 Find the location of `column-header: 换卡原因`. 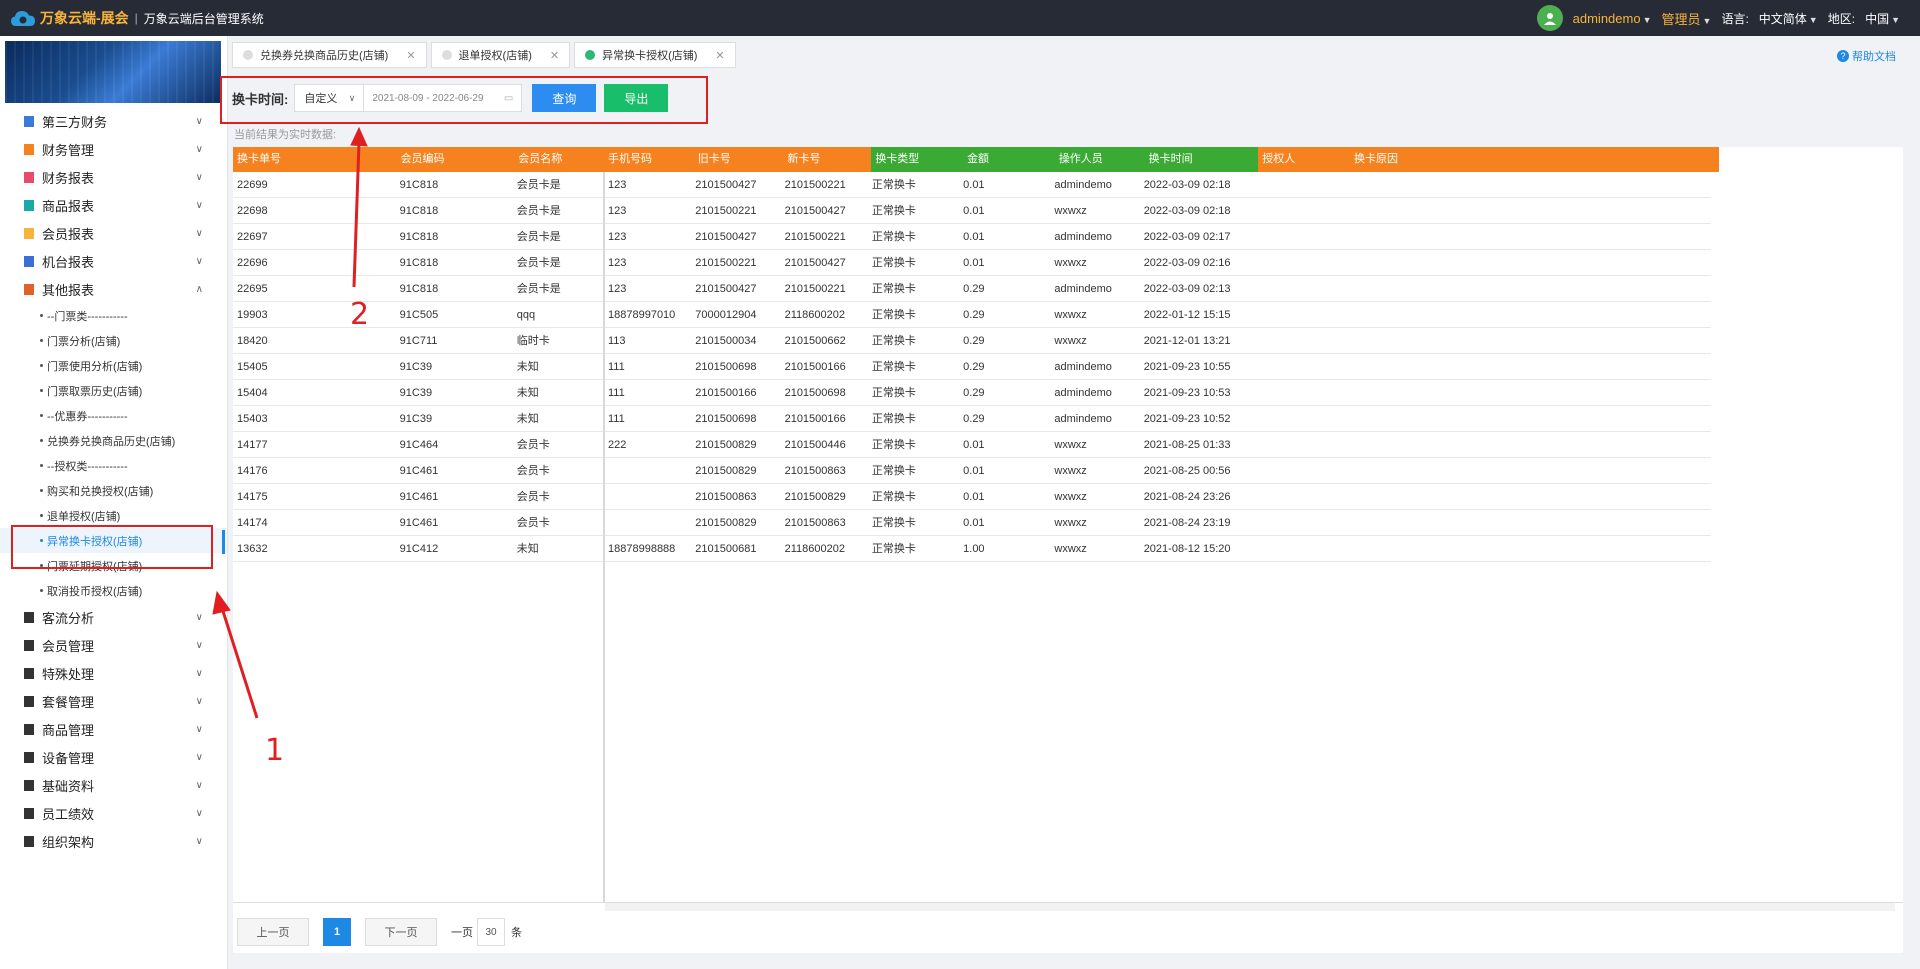

column-header: 换卡原因 is located at coordinates (1534, 159).